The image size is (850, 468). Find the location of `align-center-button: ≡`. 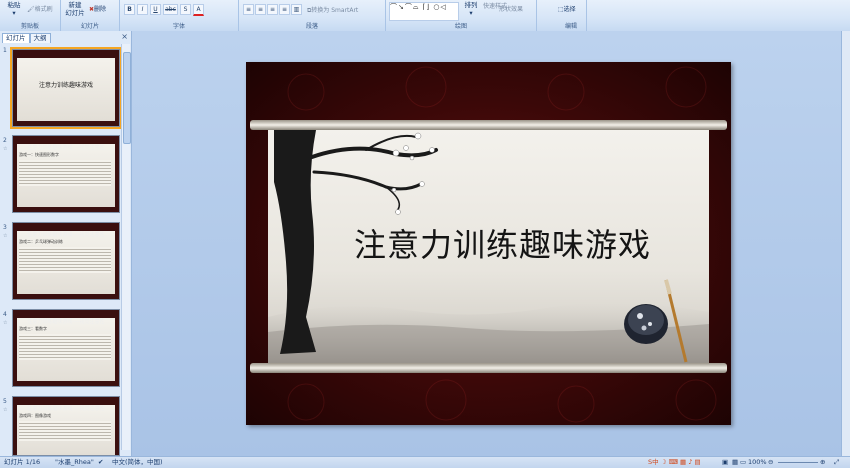

align-center-button: ≡ is located at coordinates (260, 9).